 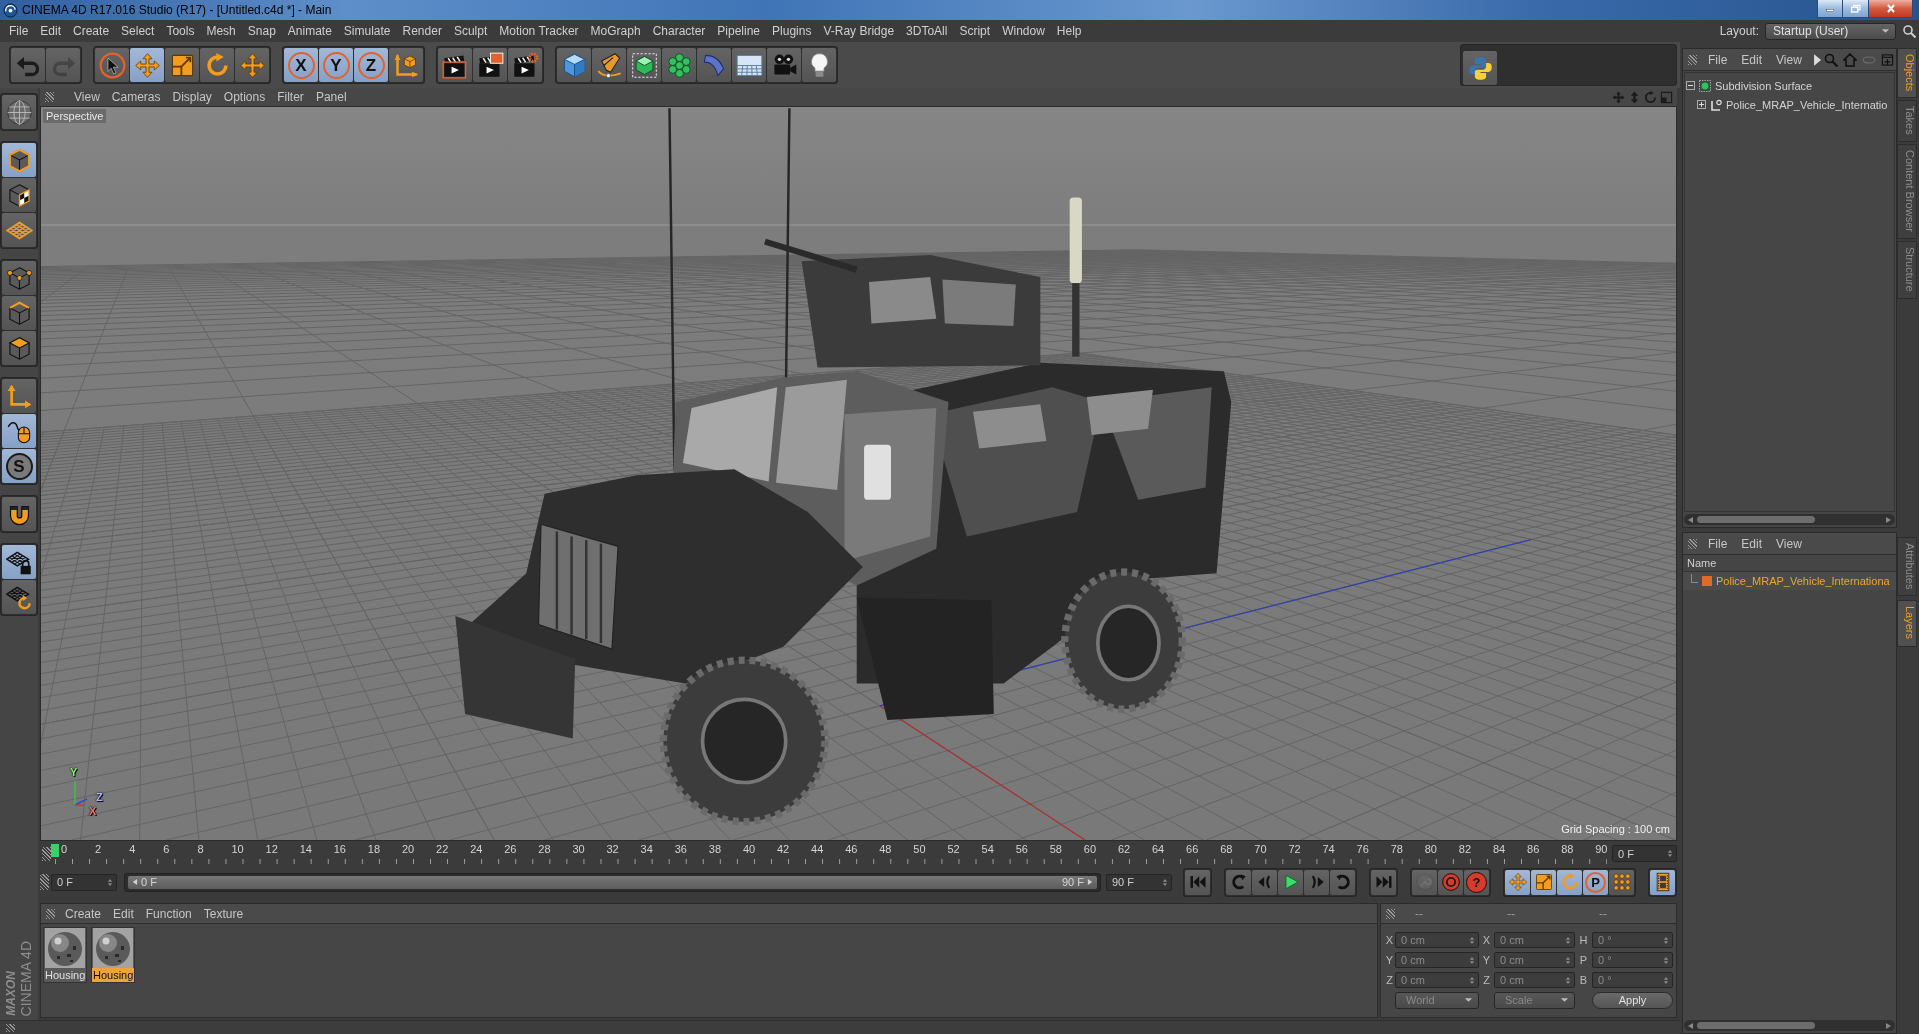 What do you see at coordinates (112, 65) in the screenshot?
I see `live-selection-button` at bounding box center [112, 65].